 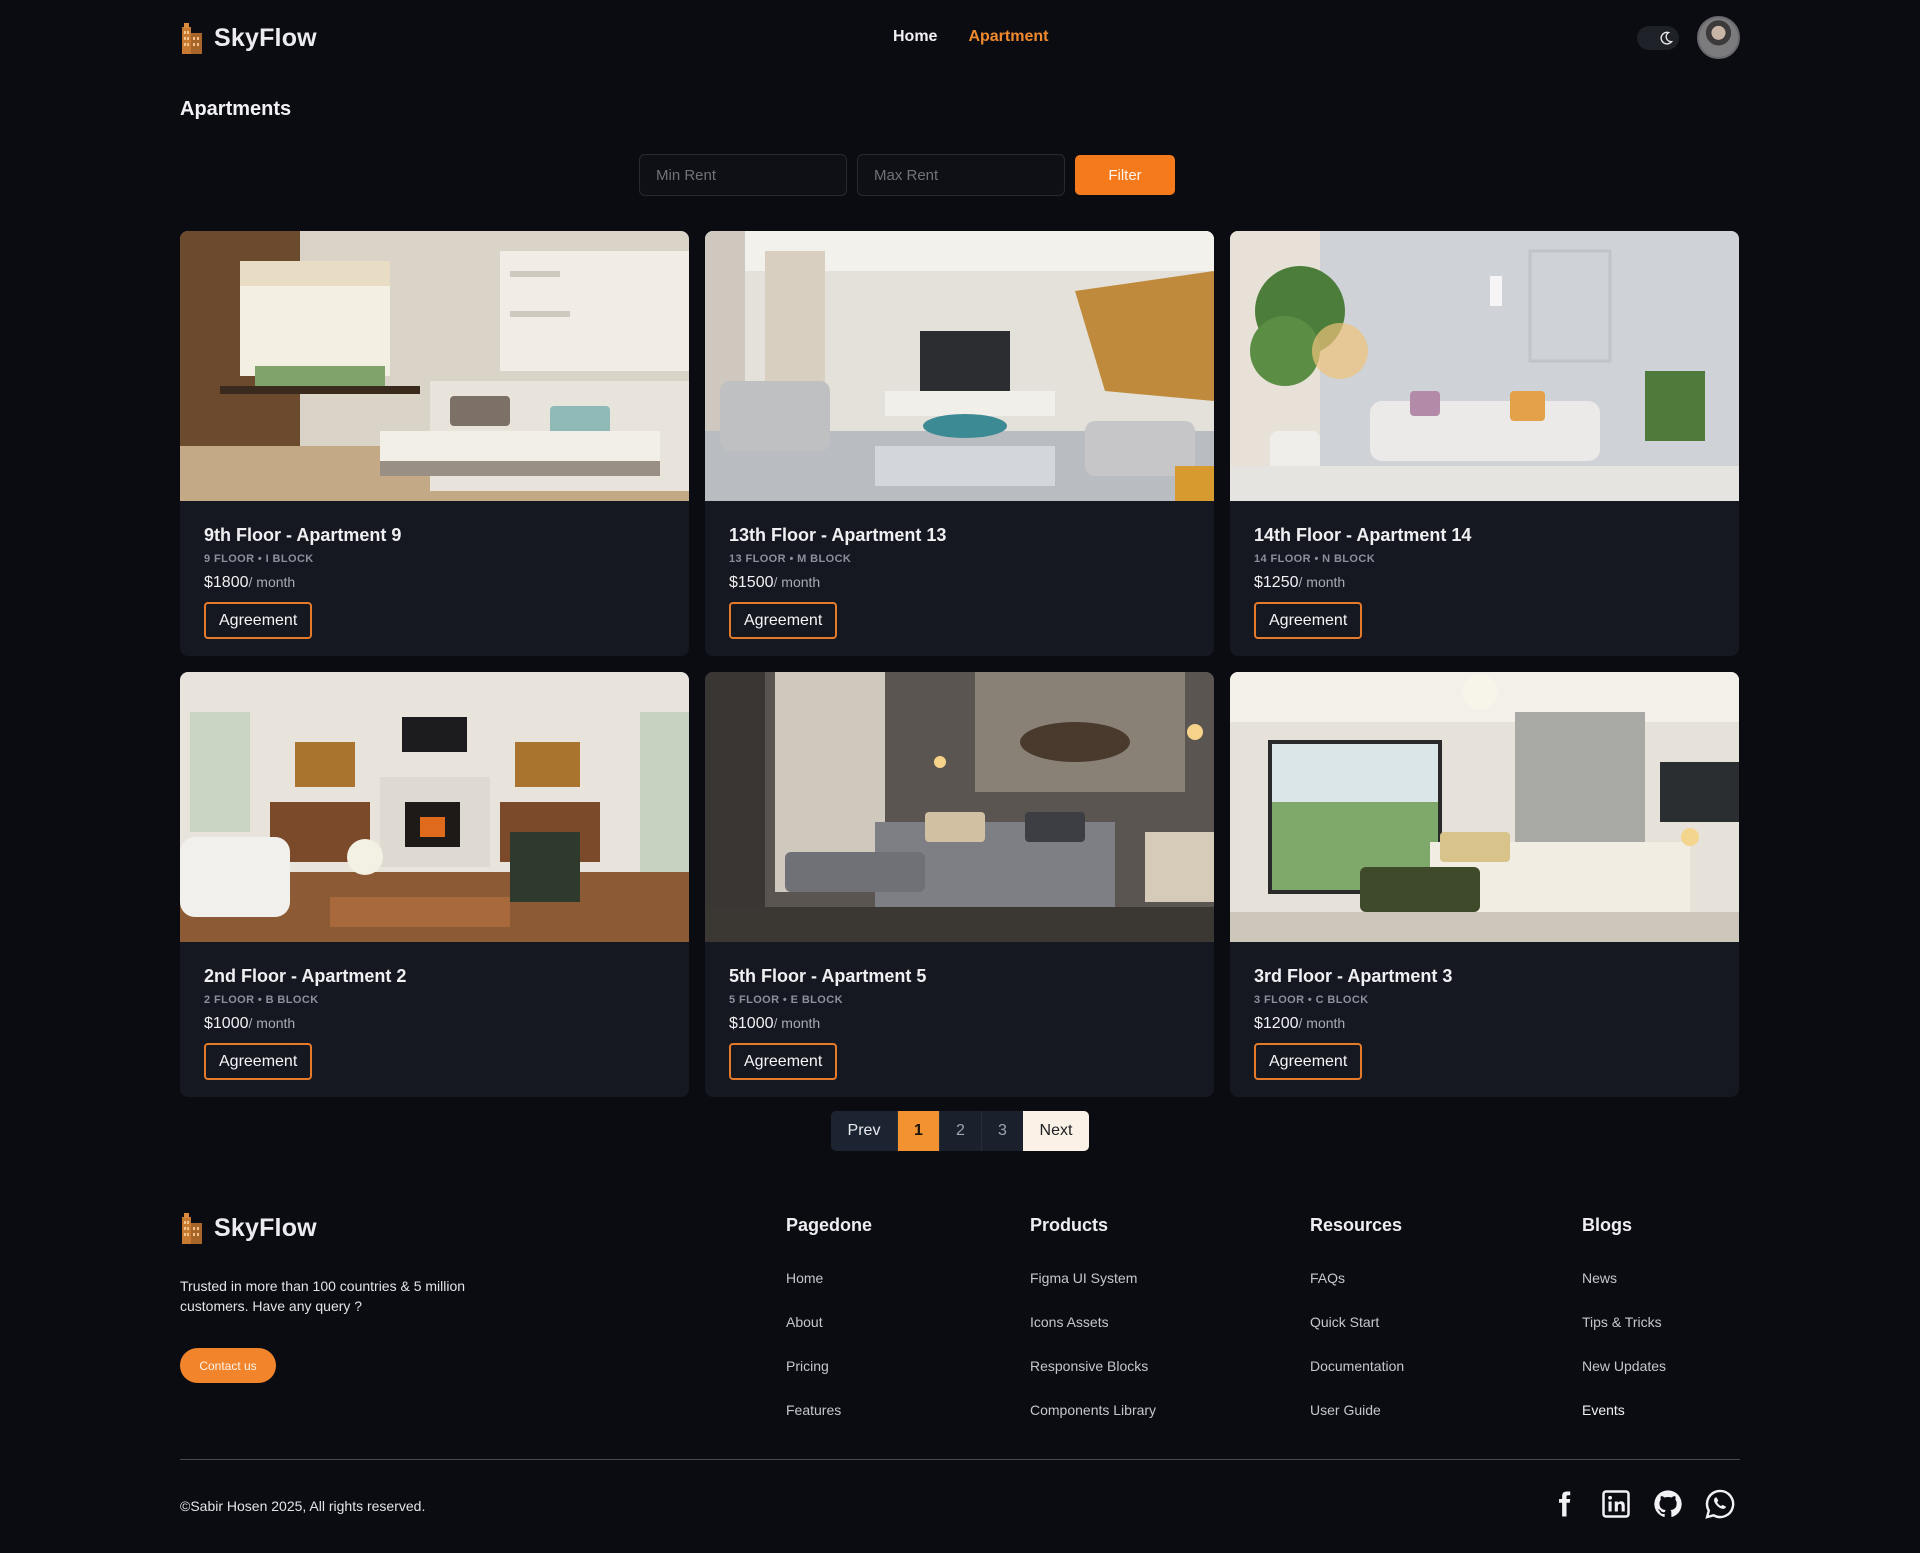 What do you see at coordinates (1093, 1378) in the screenshot?
I see `footer-link-responsive-blocks: Responsive Blocks` at bounding box center [1093, 1378].